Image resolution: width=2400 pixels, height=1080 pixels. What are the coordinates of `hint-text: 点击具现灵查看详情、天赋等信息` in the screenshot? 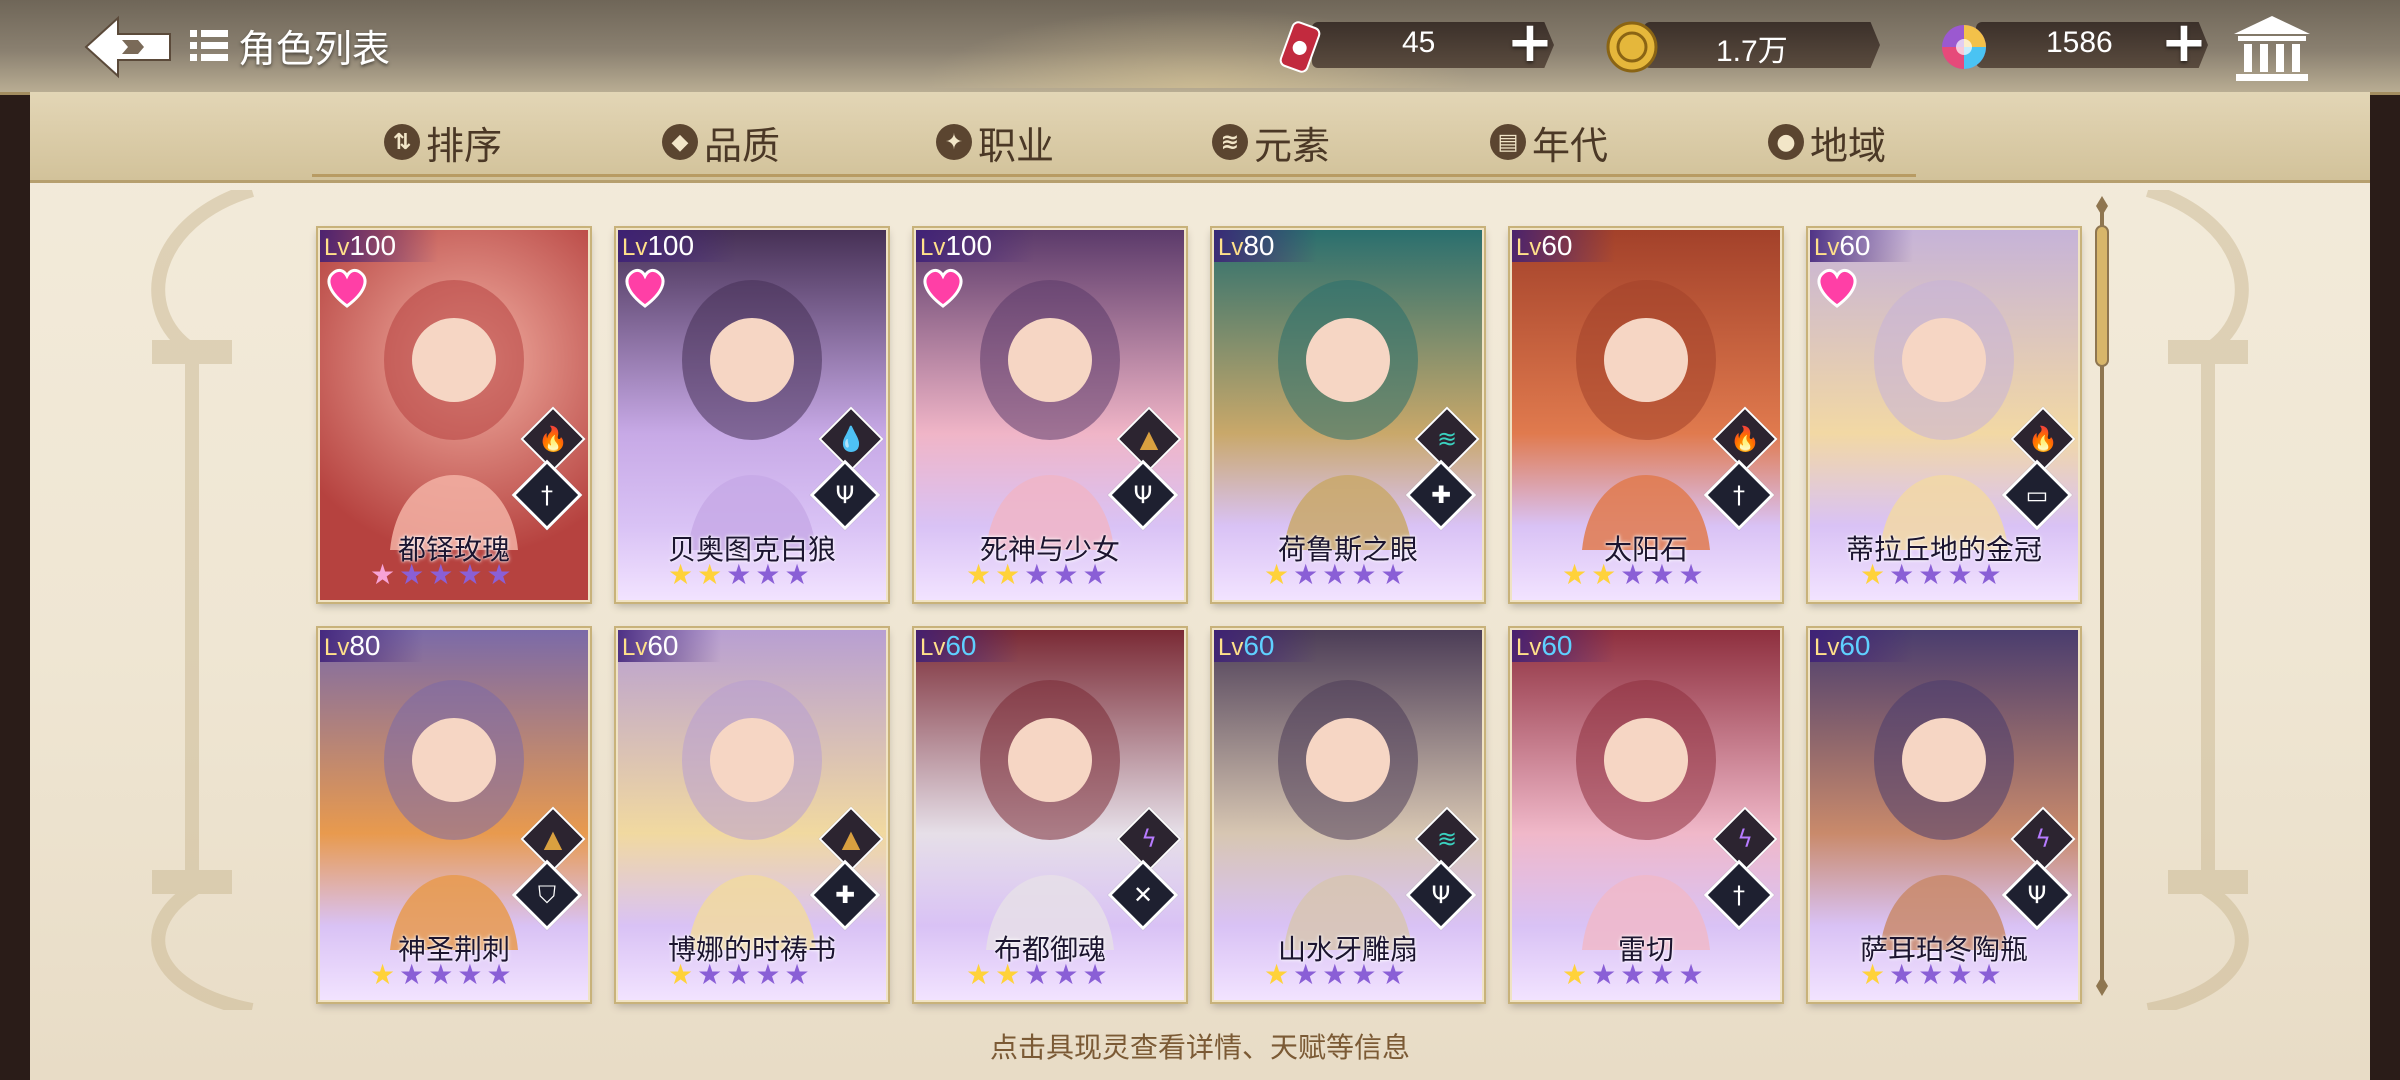 It's located at (1199, 1047).